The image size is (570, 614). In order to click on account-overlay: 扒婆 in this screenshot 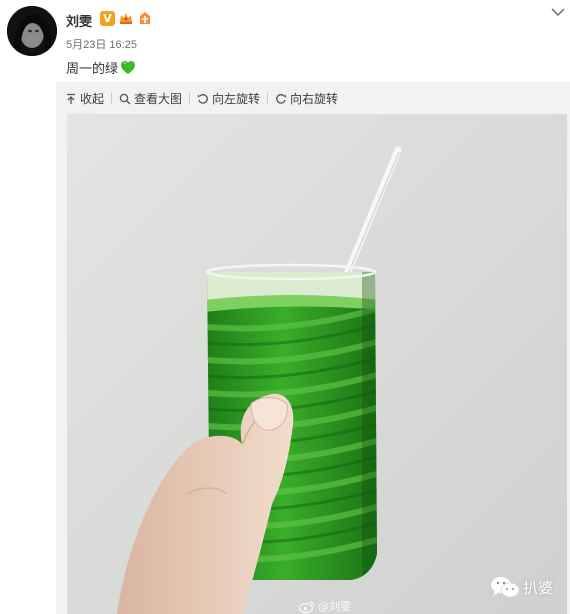, I will do `click(521, 587)`.